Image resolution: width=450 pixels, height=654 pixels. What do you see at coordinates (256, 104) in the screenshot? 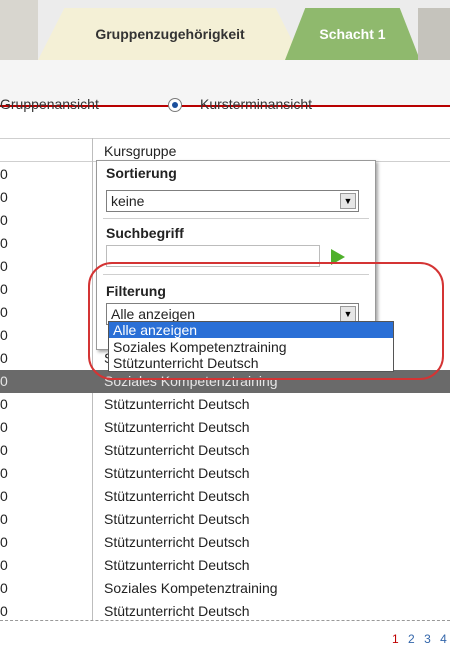
I see `view-option-kursterminansicht: Kursterminansicht` at bounding box center [256, 104].